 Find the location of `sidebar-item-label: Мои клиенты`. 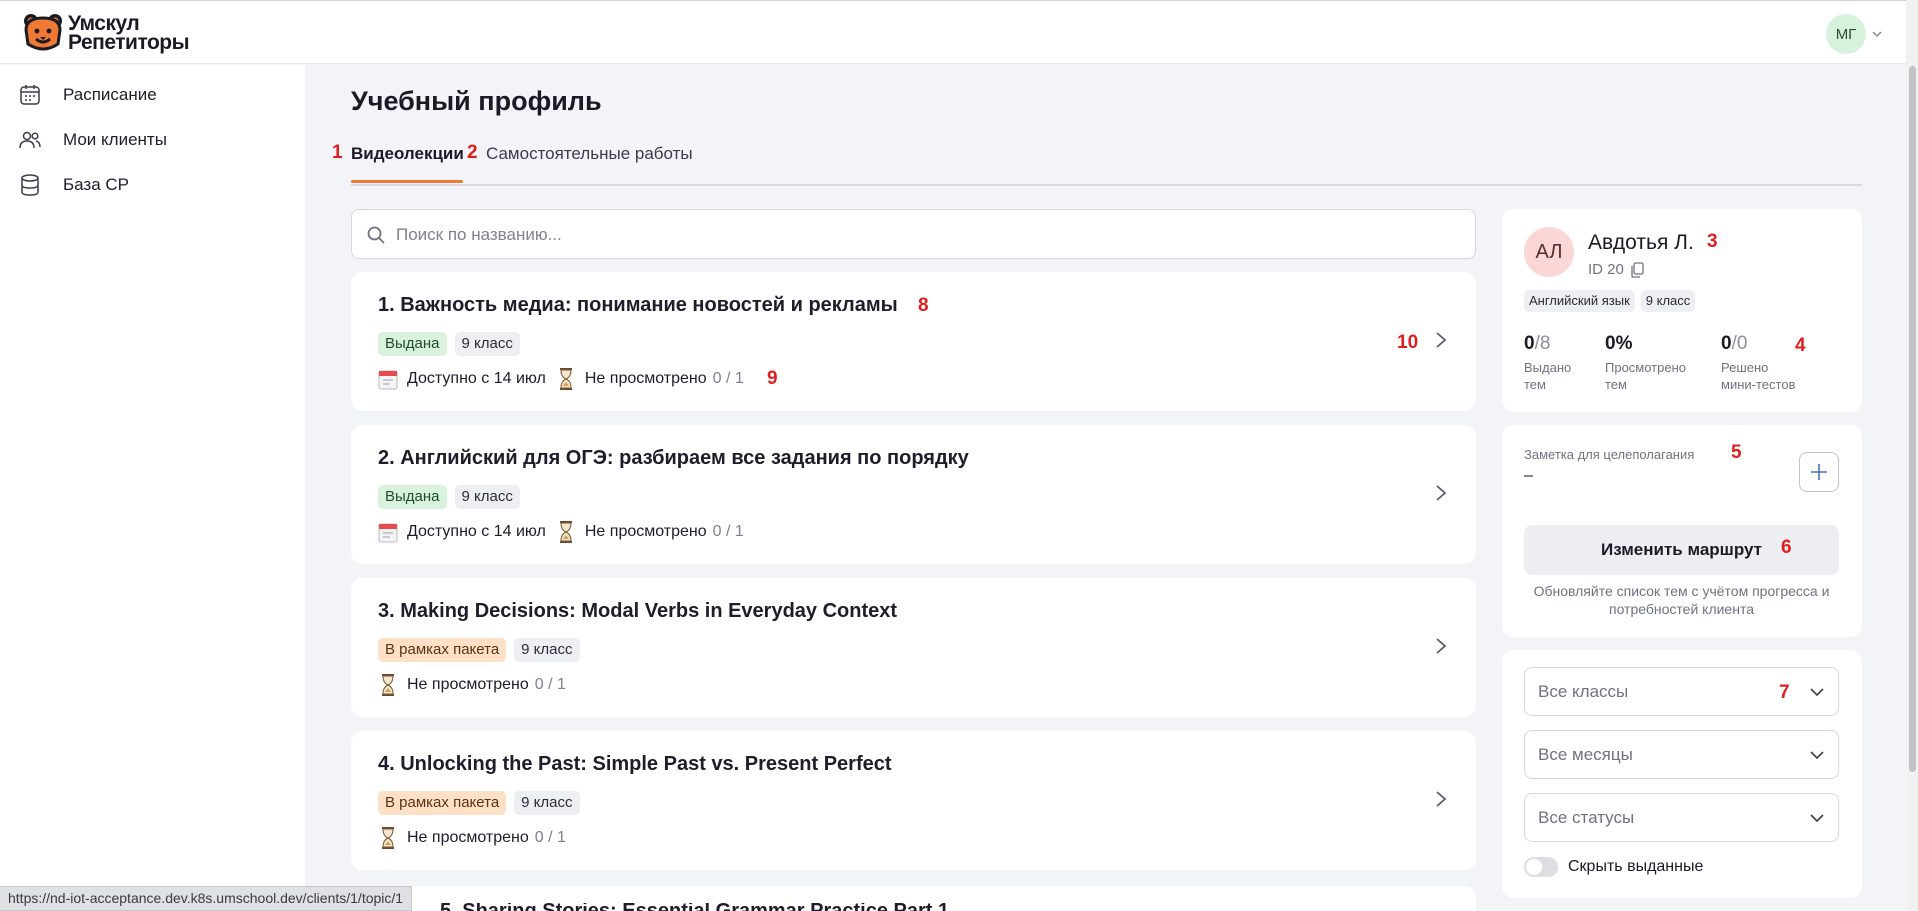

sidebar-item-label: Мои клиенты is located at coordinates (115, 139).